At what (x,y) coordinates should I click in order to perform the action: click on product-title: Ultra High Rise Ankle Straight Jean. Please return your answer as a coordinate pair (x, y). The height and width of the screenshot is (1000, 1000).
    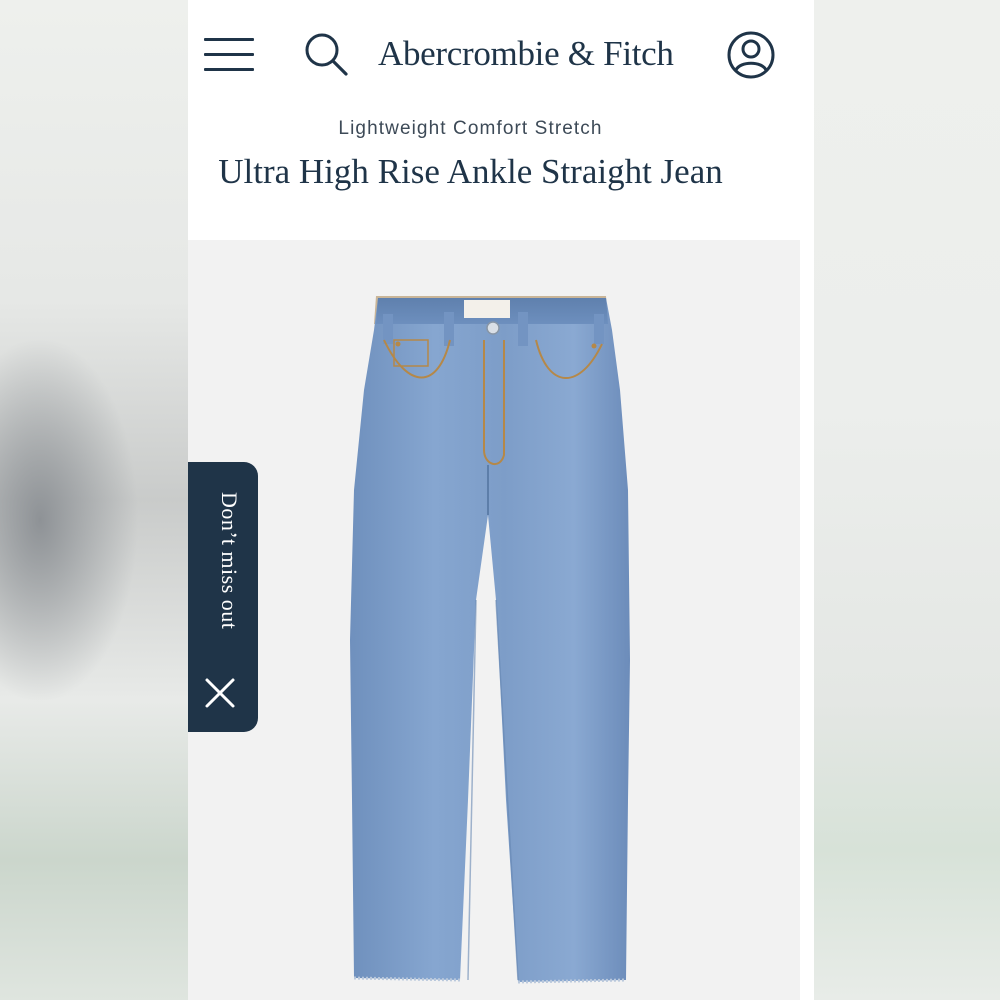
    Looking at the image, I should click on (470, 171).